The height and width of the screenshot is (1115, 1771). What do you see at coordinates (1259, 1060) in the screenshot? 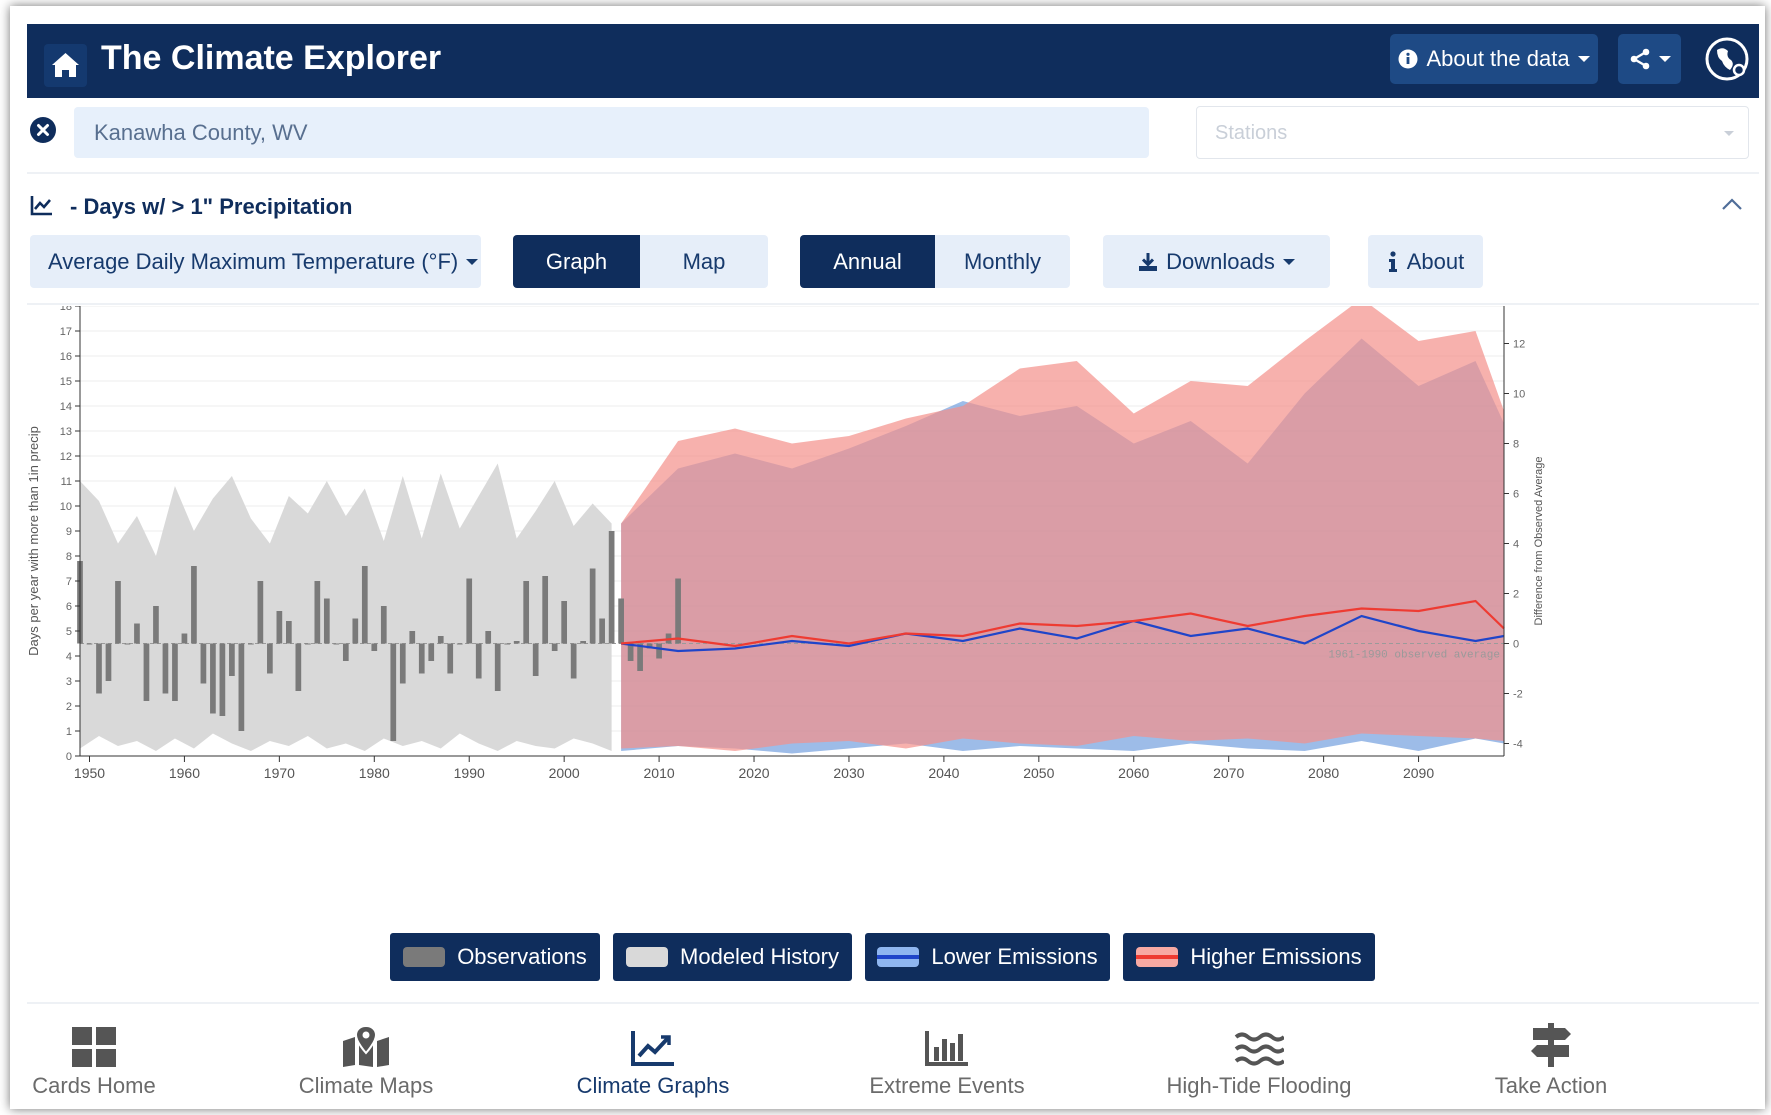
I see `nav-high-tide-flooding: High-Tide Flooding` at bounding box center [1259, 1060].